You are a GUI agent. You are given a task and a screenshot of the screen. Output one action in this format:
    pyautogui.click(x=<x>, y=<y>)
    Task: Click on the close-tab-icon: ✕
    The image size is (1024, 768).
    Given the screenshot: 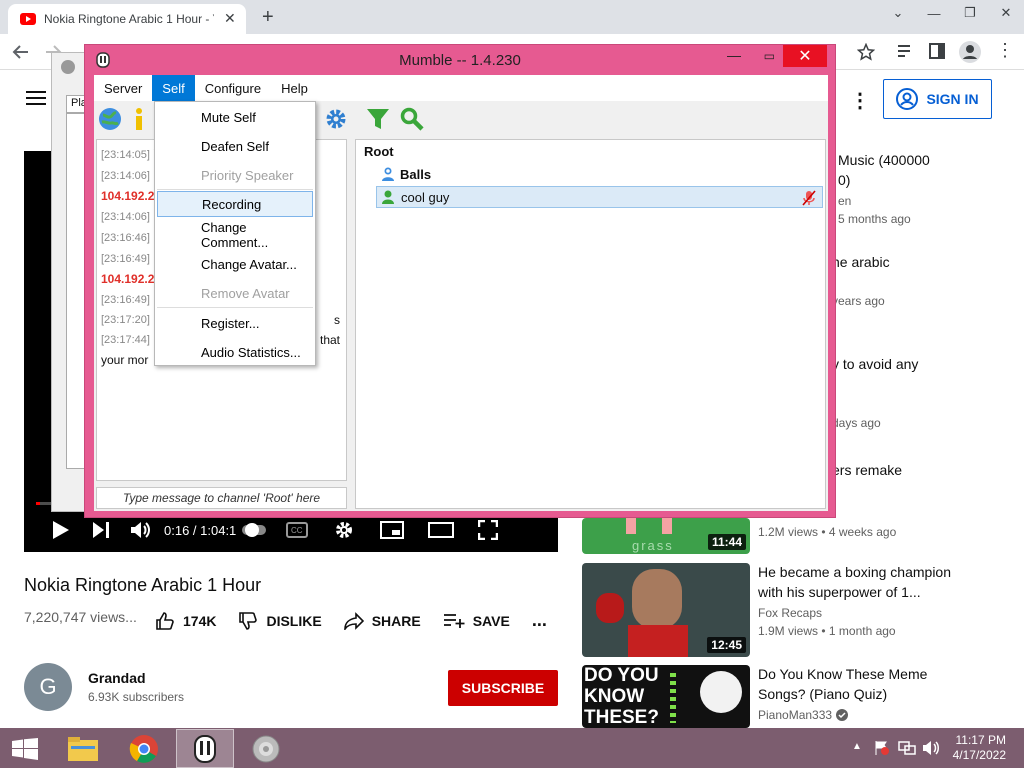 What is the action you would take?
    pyautogui.click(x=230, y=18)
    